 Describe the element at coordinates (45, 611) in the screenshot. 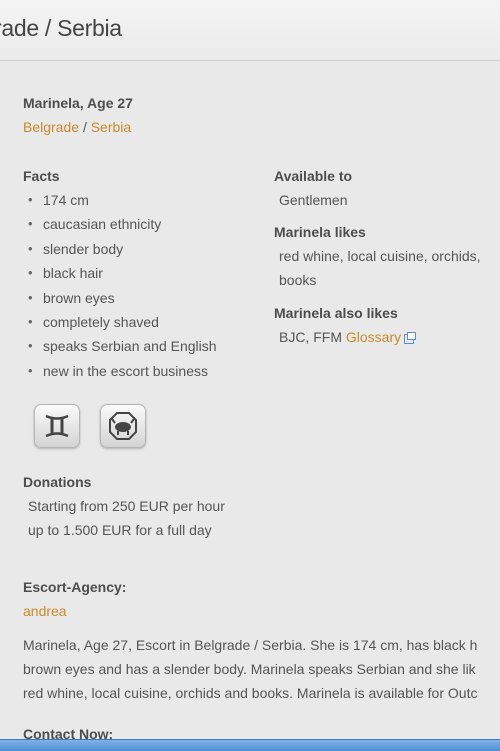

I see `agency-link: andrea` at that location.